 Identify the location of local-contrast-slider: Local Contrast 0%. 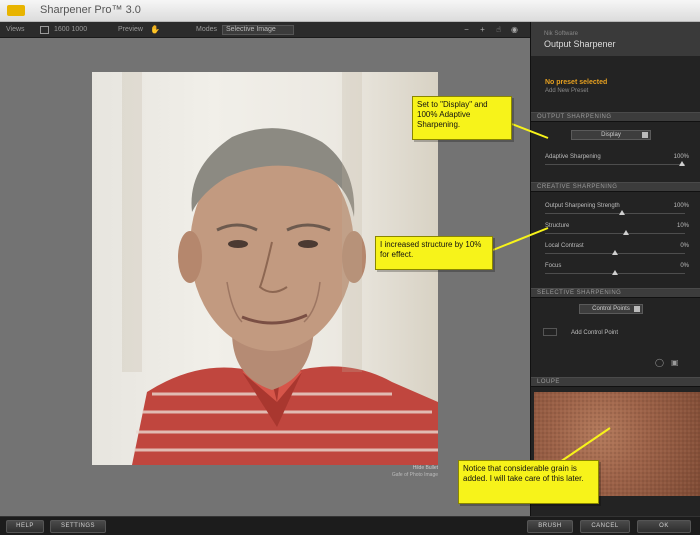
(619, 252).